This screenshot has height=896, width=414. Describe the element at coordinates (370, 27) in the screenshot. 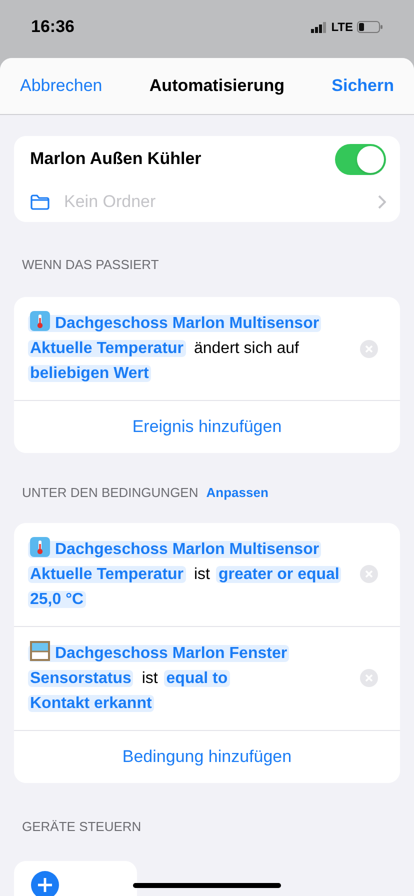

I see `battery-icon` at that location.